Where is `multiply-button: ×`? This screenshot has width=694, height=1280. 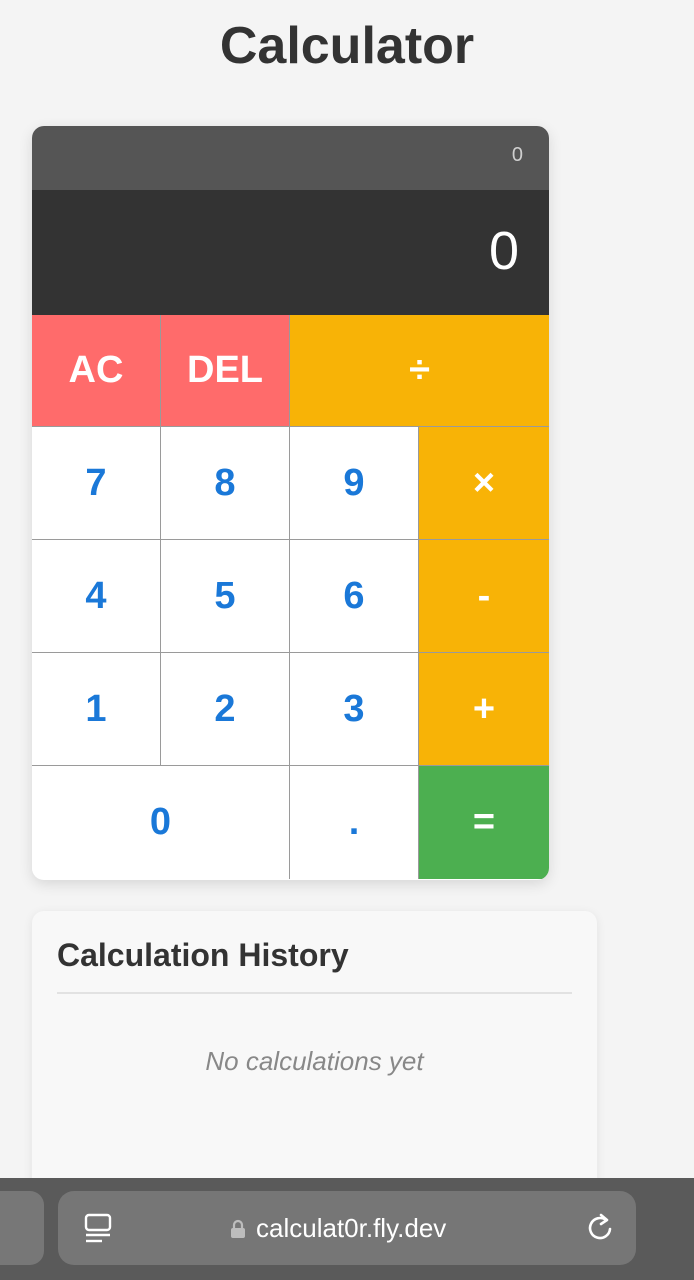 multiply-button: × is located at coordinates (484, 483).